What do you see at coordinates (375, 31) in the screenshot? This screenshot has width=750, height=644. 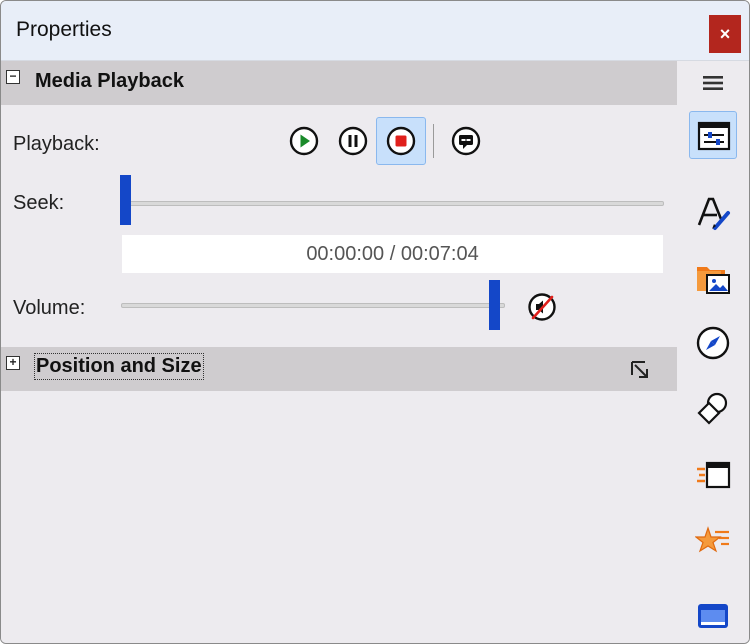 I see `title-bar: Properties ×` at bounding box center [375, 31].